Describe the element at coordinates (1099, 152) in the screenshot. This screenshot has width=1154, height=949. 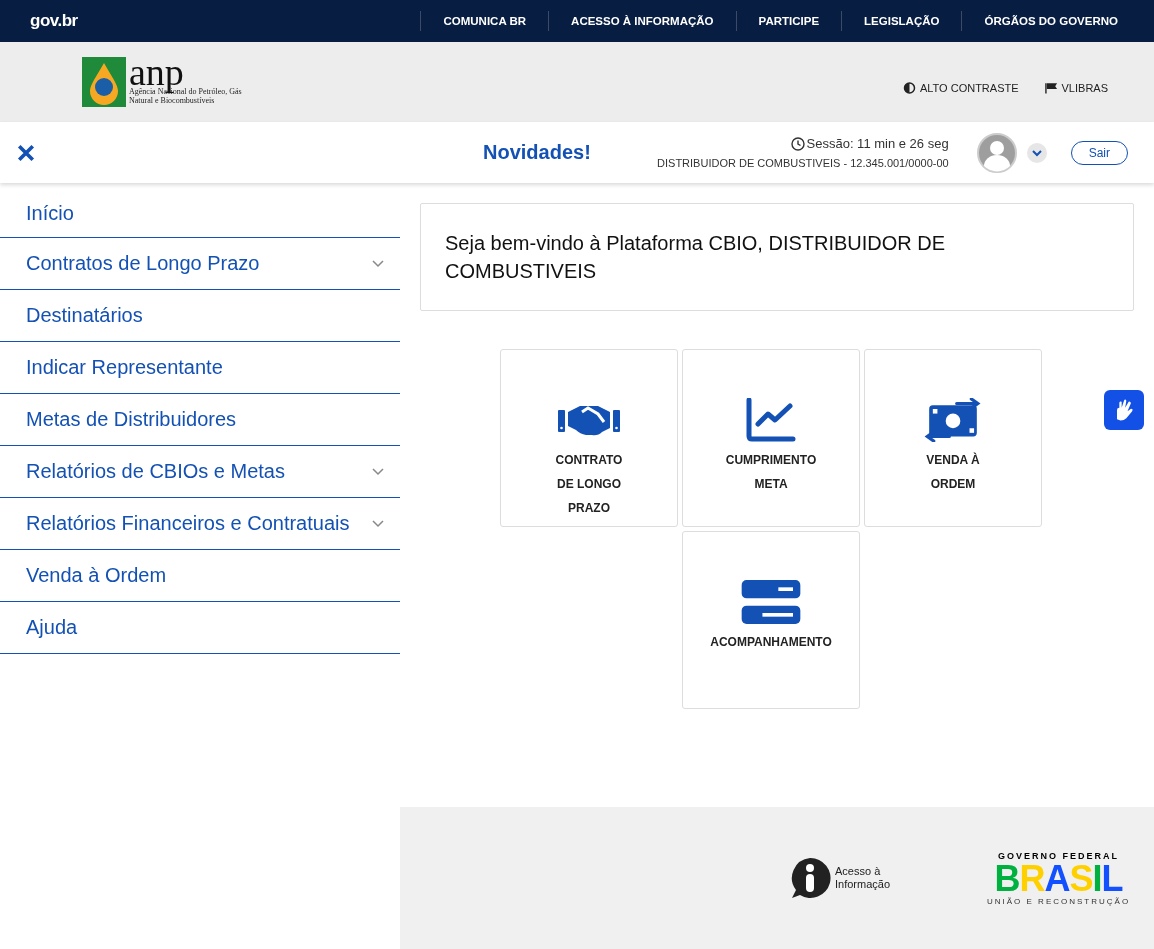
I see `logout-button: Sair` at that location.